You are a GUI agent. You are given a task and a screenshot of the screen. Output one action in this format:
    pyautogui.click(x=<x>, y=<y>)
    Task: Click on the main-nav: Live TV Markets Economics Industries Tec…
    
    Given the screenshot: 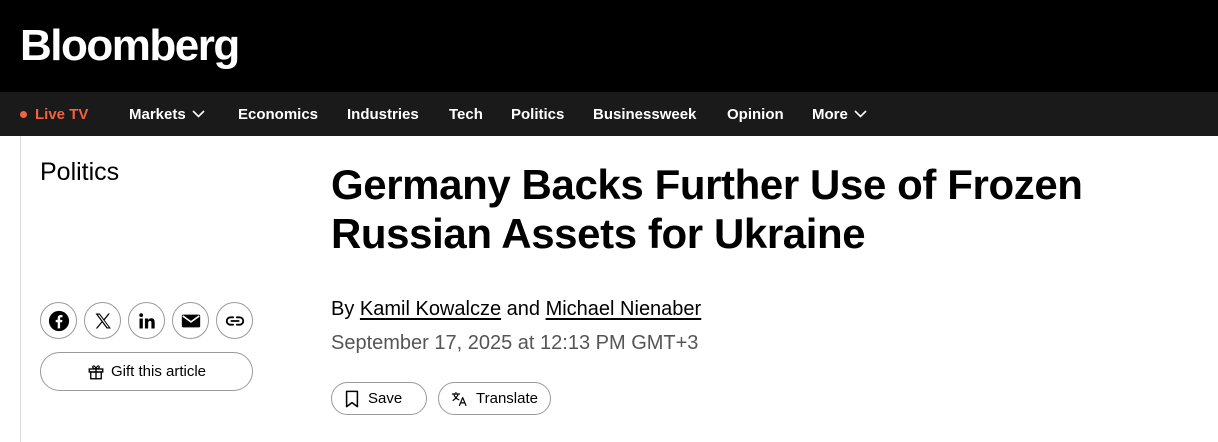 What is the action you would take?
    pyautogui.click(x=609, y=114)
    